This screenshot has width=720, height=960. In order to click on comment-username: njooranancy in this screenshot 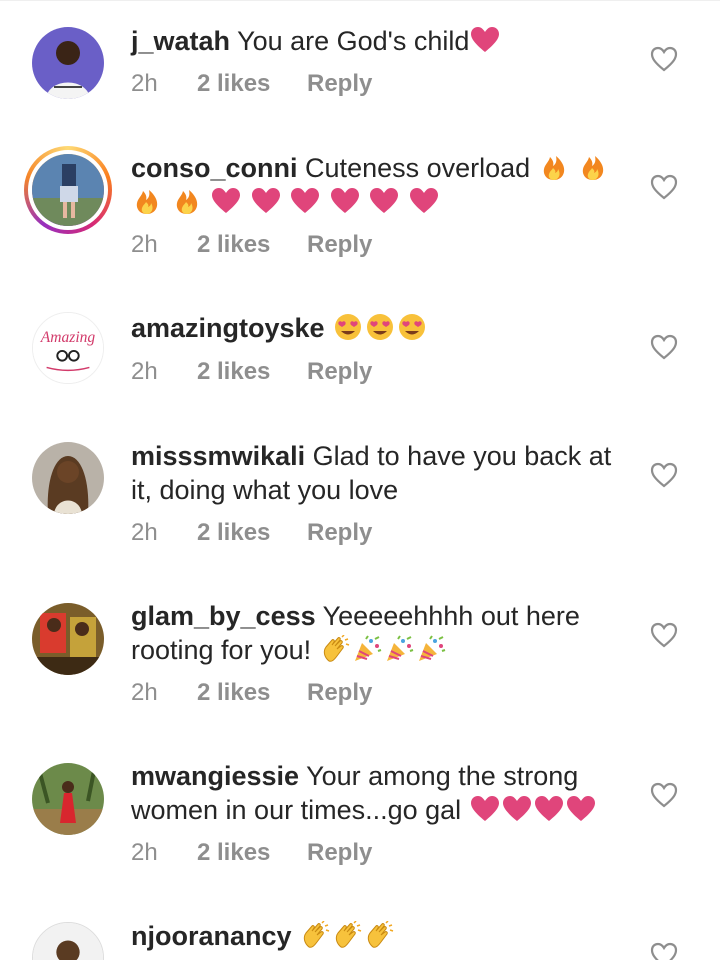, I will do `click(211, 936)`.